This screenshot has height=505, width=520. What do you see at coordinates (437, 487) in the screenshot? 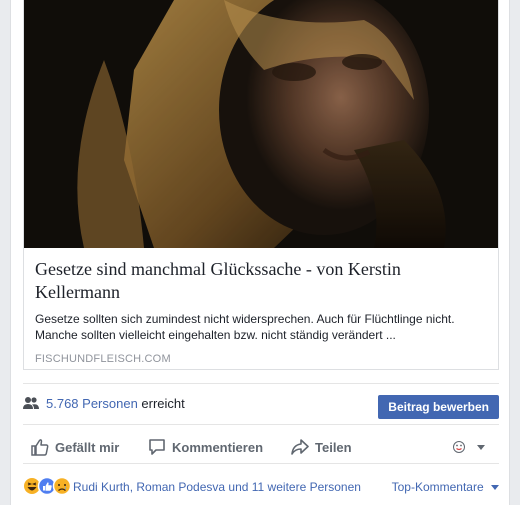
I see `comment-sort-label: Top-Kommentare` at bounding box center [437, 487].